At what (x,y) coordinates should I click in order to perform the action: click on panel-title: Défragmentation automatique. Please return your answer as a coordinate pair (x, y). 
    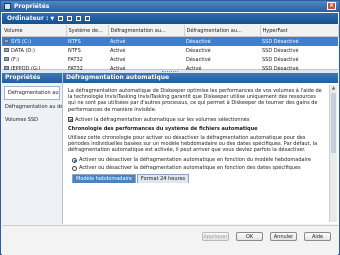
    Looking at the image, I should click on (200, 78).